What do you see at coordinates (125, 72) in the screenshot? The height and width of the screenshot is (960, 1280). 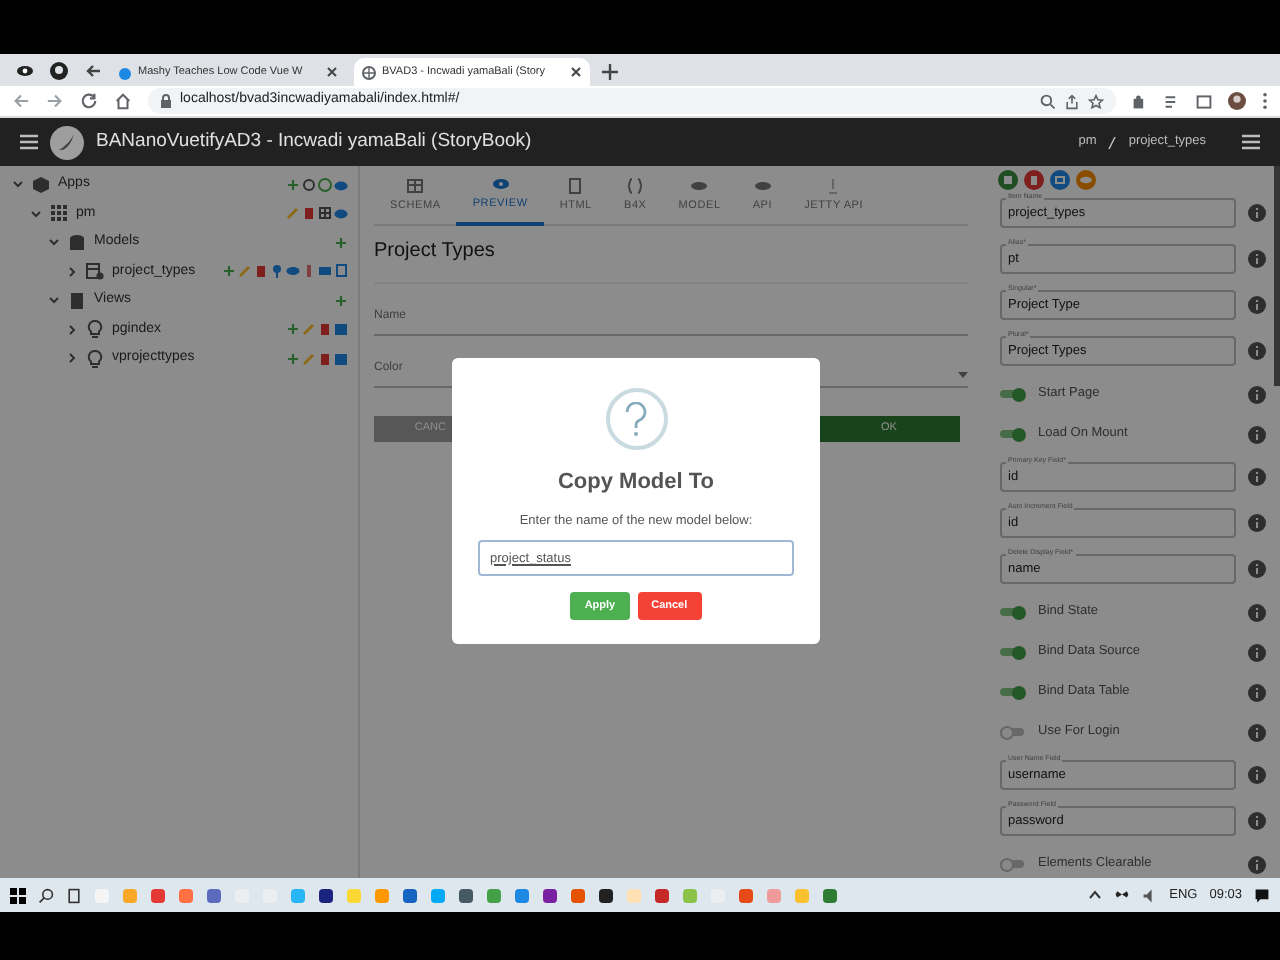 I see `drop-icon` at bounding box center [125, 72].